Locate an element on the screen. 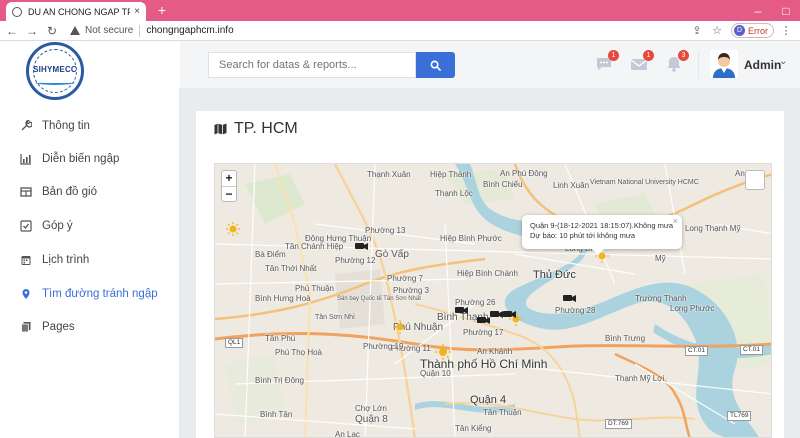 This screenshot has height=438, width=800. tab-close-button: × is located at coordinates (137, 11).